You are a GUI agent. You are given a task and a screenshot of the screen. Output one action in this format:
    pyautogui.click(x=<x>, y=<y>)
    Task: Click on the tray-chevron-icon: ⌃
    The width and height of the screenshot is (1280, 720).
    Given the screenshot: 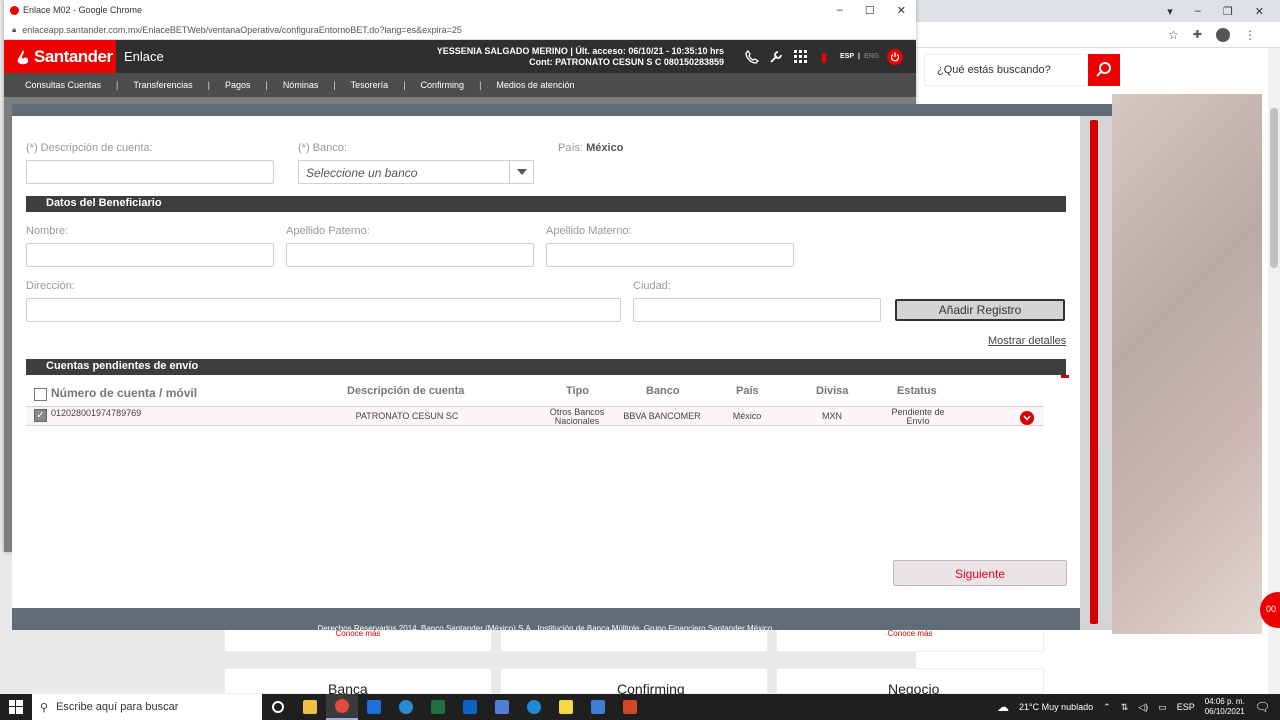 What is the action you would take?
    pyautogui.click(x=1107, y=707)
    